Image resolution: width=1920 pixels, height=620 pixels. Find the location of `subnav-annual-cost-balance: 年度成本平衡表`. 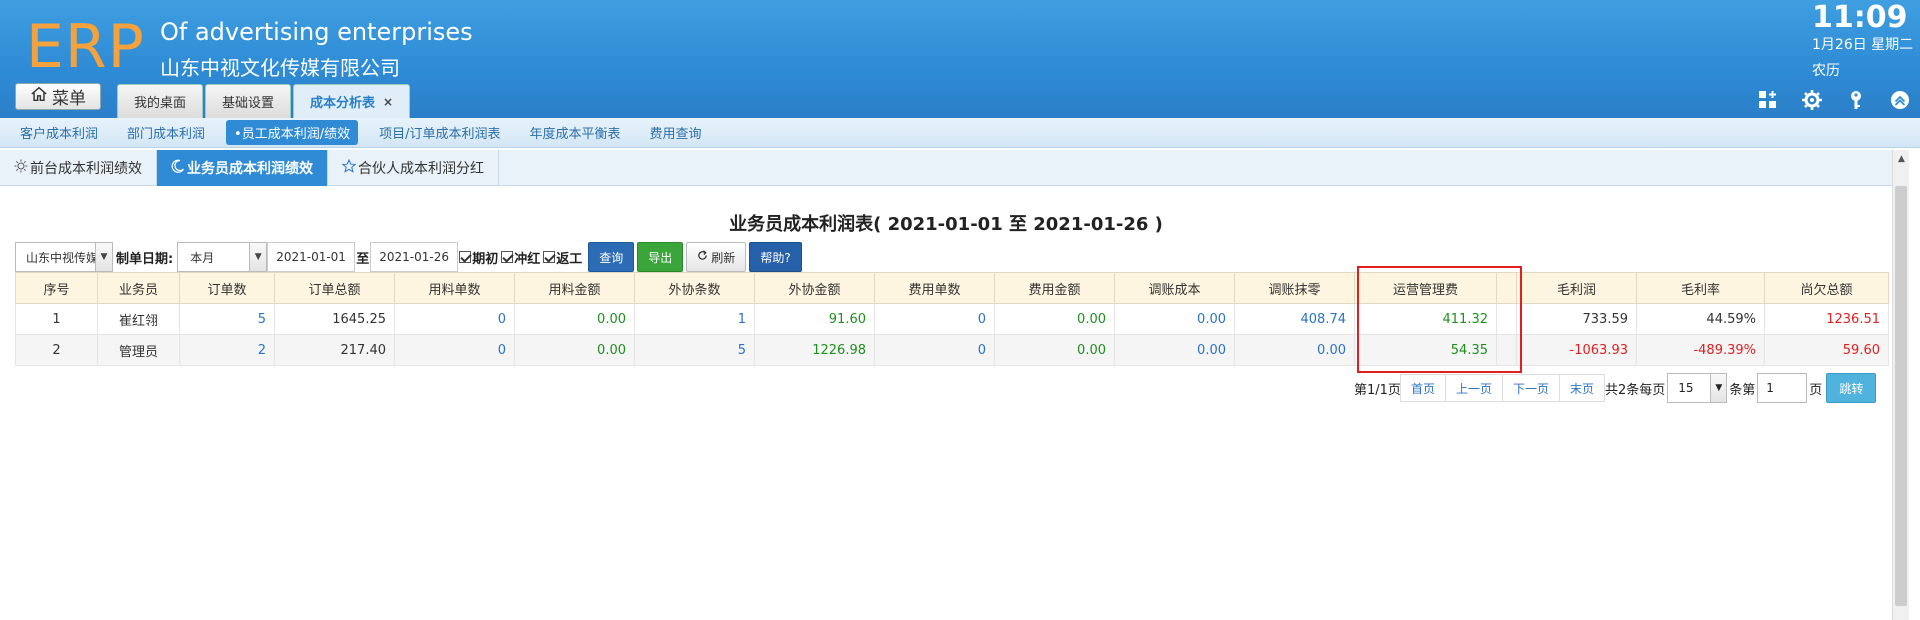

subnav-annual-cost-balance: 年度成本平衡表 is located at coordinates (574, 132).